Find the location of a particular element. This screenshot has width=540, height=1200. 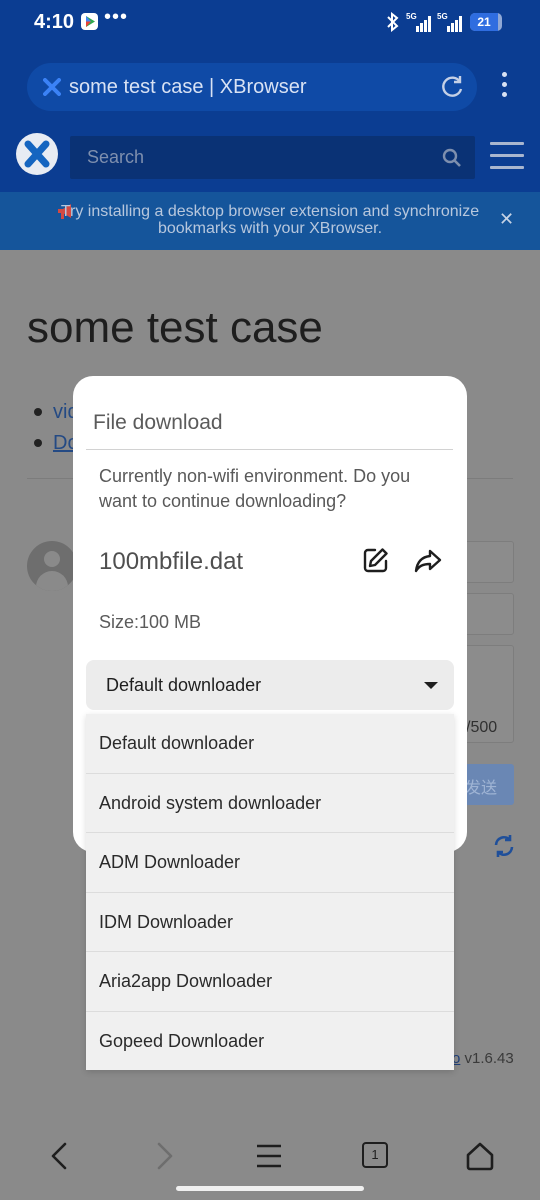

option-label: IDM Downloader is located at coordinates (166, 921).